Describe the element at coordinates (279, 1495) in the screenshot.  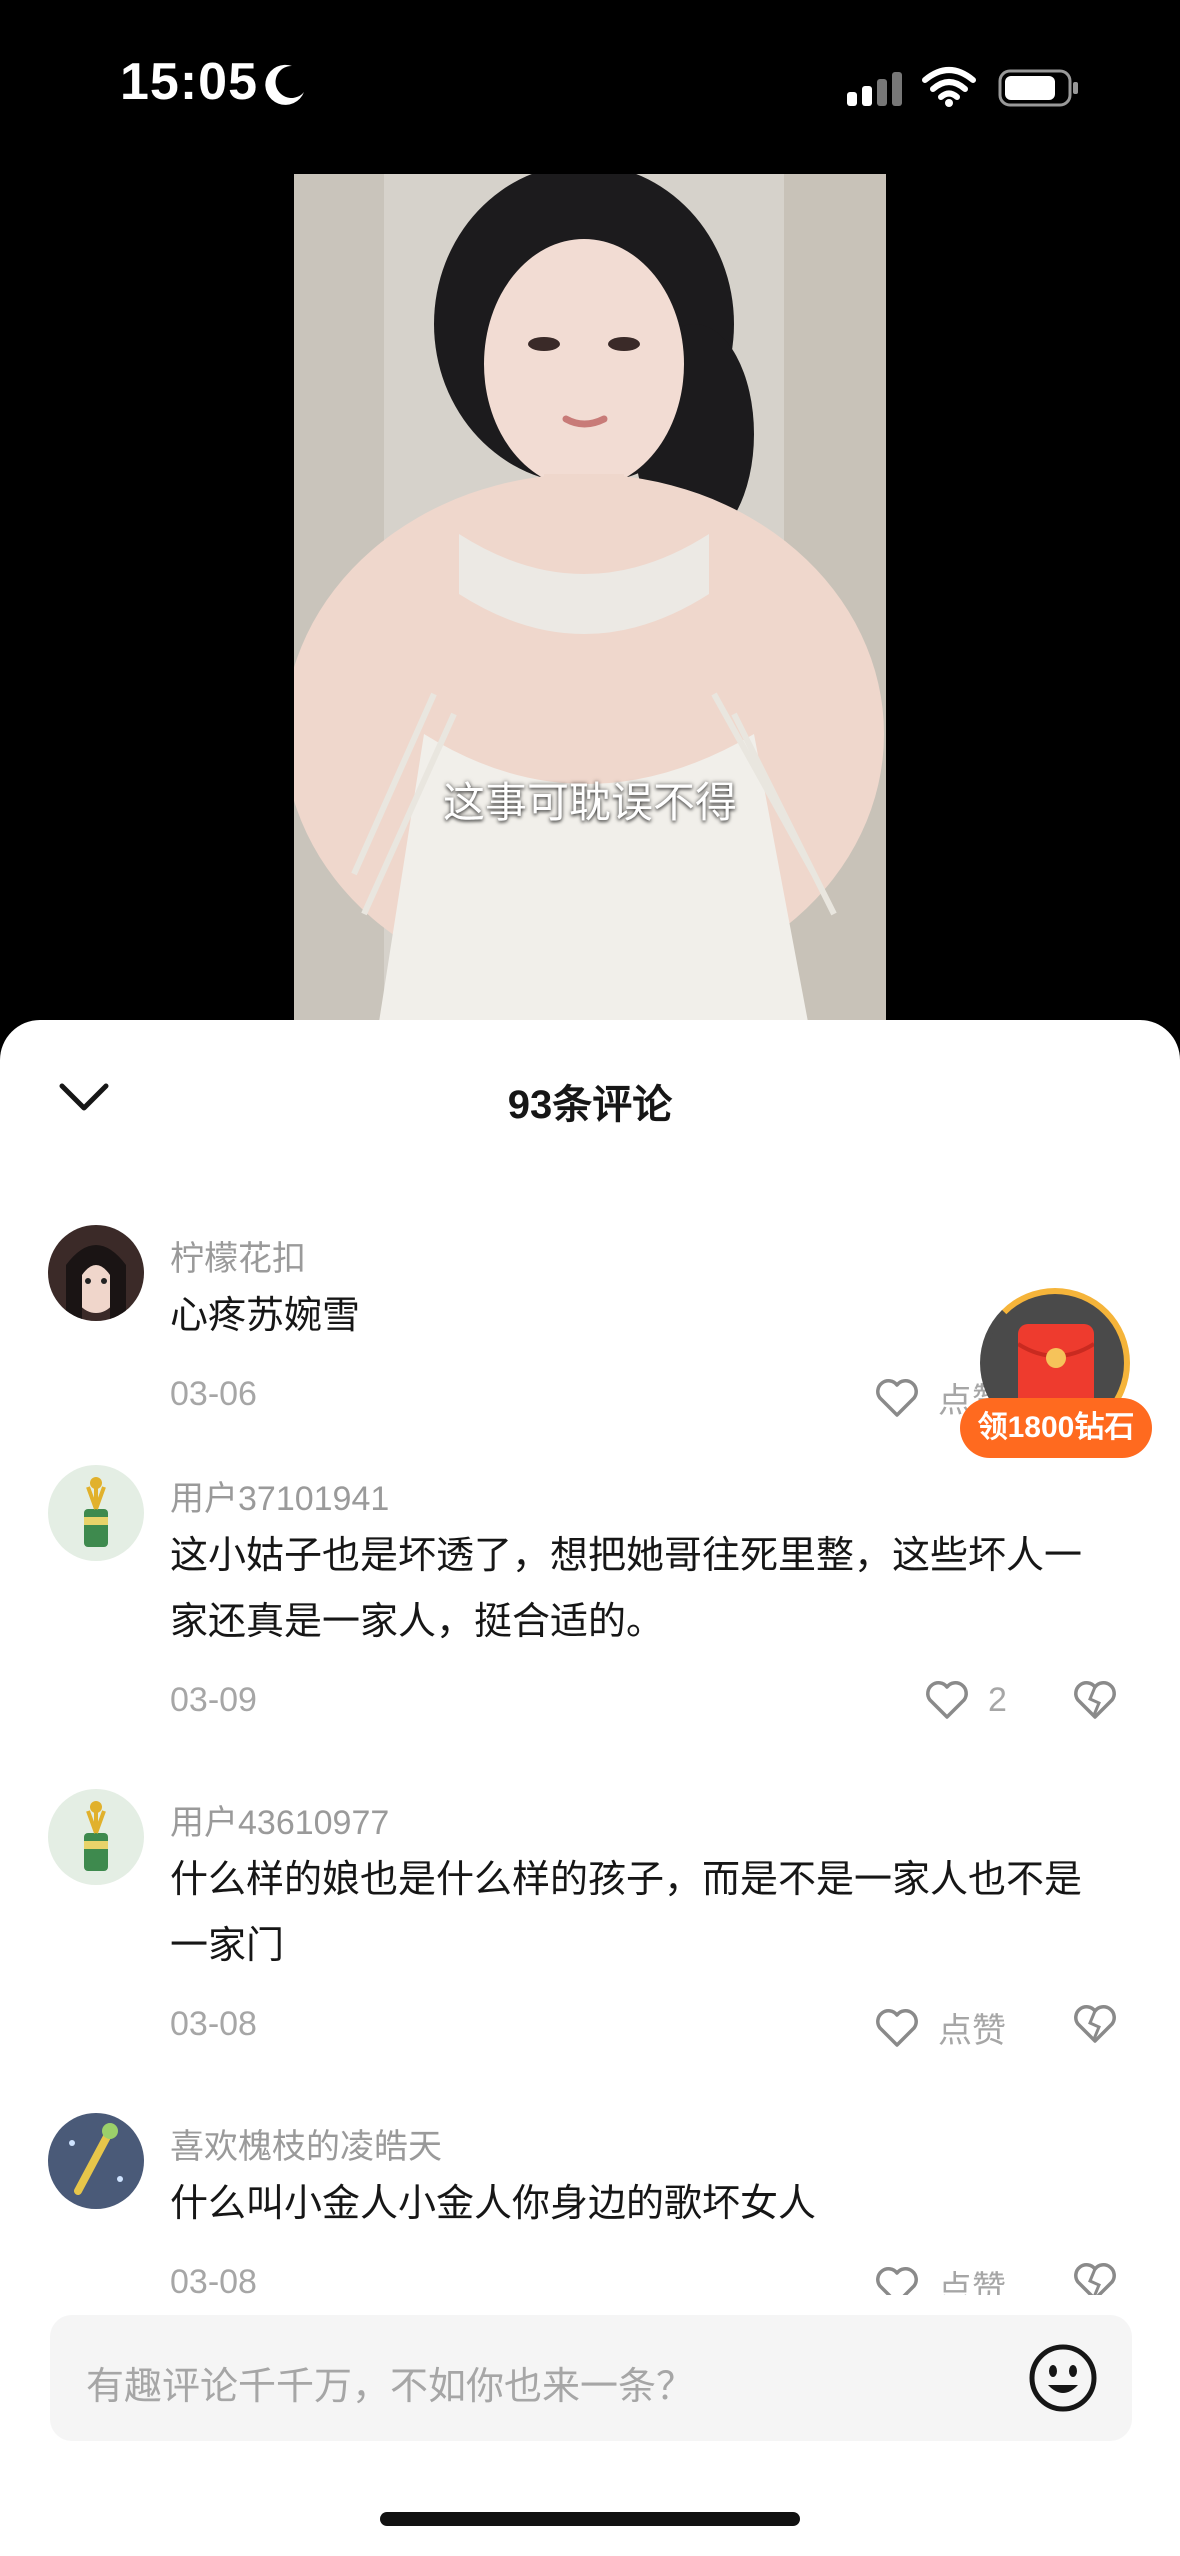
I see `comment-username: 用户37101941` at that location.